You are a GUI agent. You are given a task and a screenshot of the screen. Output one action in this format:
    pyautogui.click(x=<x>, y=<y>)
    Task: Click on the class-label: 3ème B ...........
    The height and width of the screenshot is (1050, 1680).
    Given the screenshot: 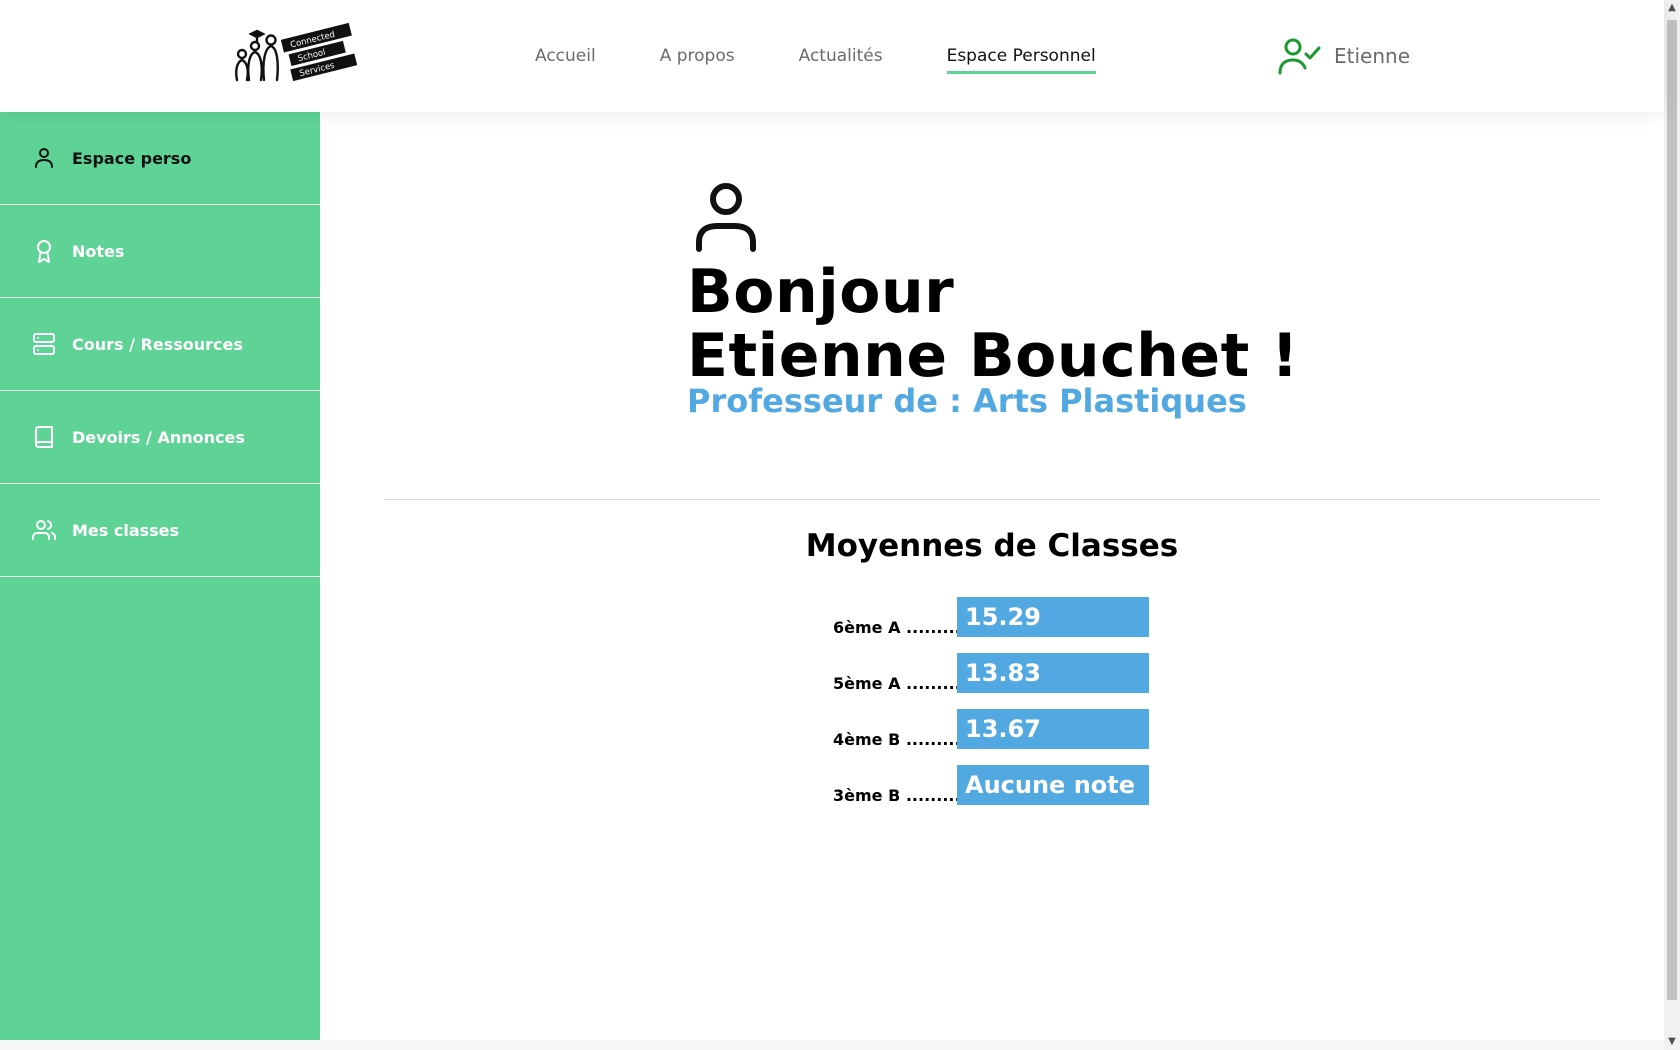 What is the action you would take?
    pyautogui.click(x=895, y=795)
    